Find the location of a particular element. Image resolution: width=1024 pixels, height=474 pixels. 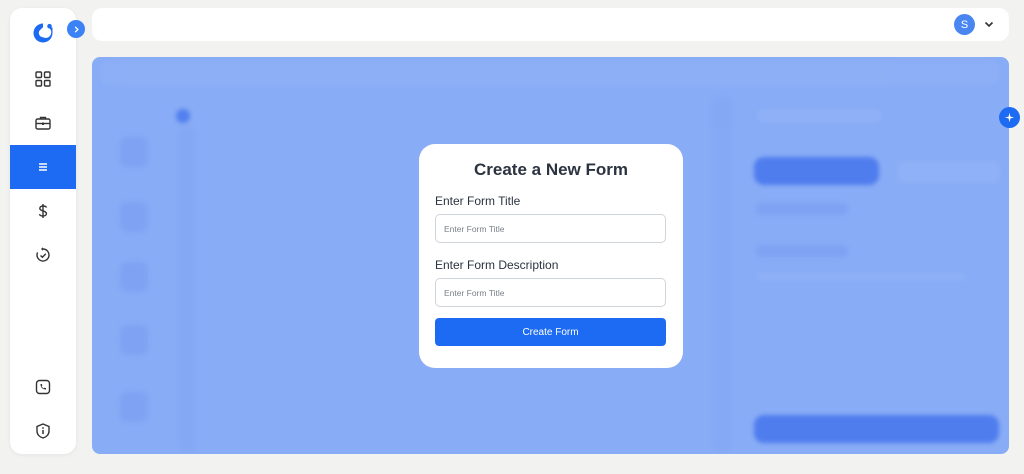

dollar-icon is located at coordinates (43, 211).